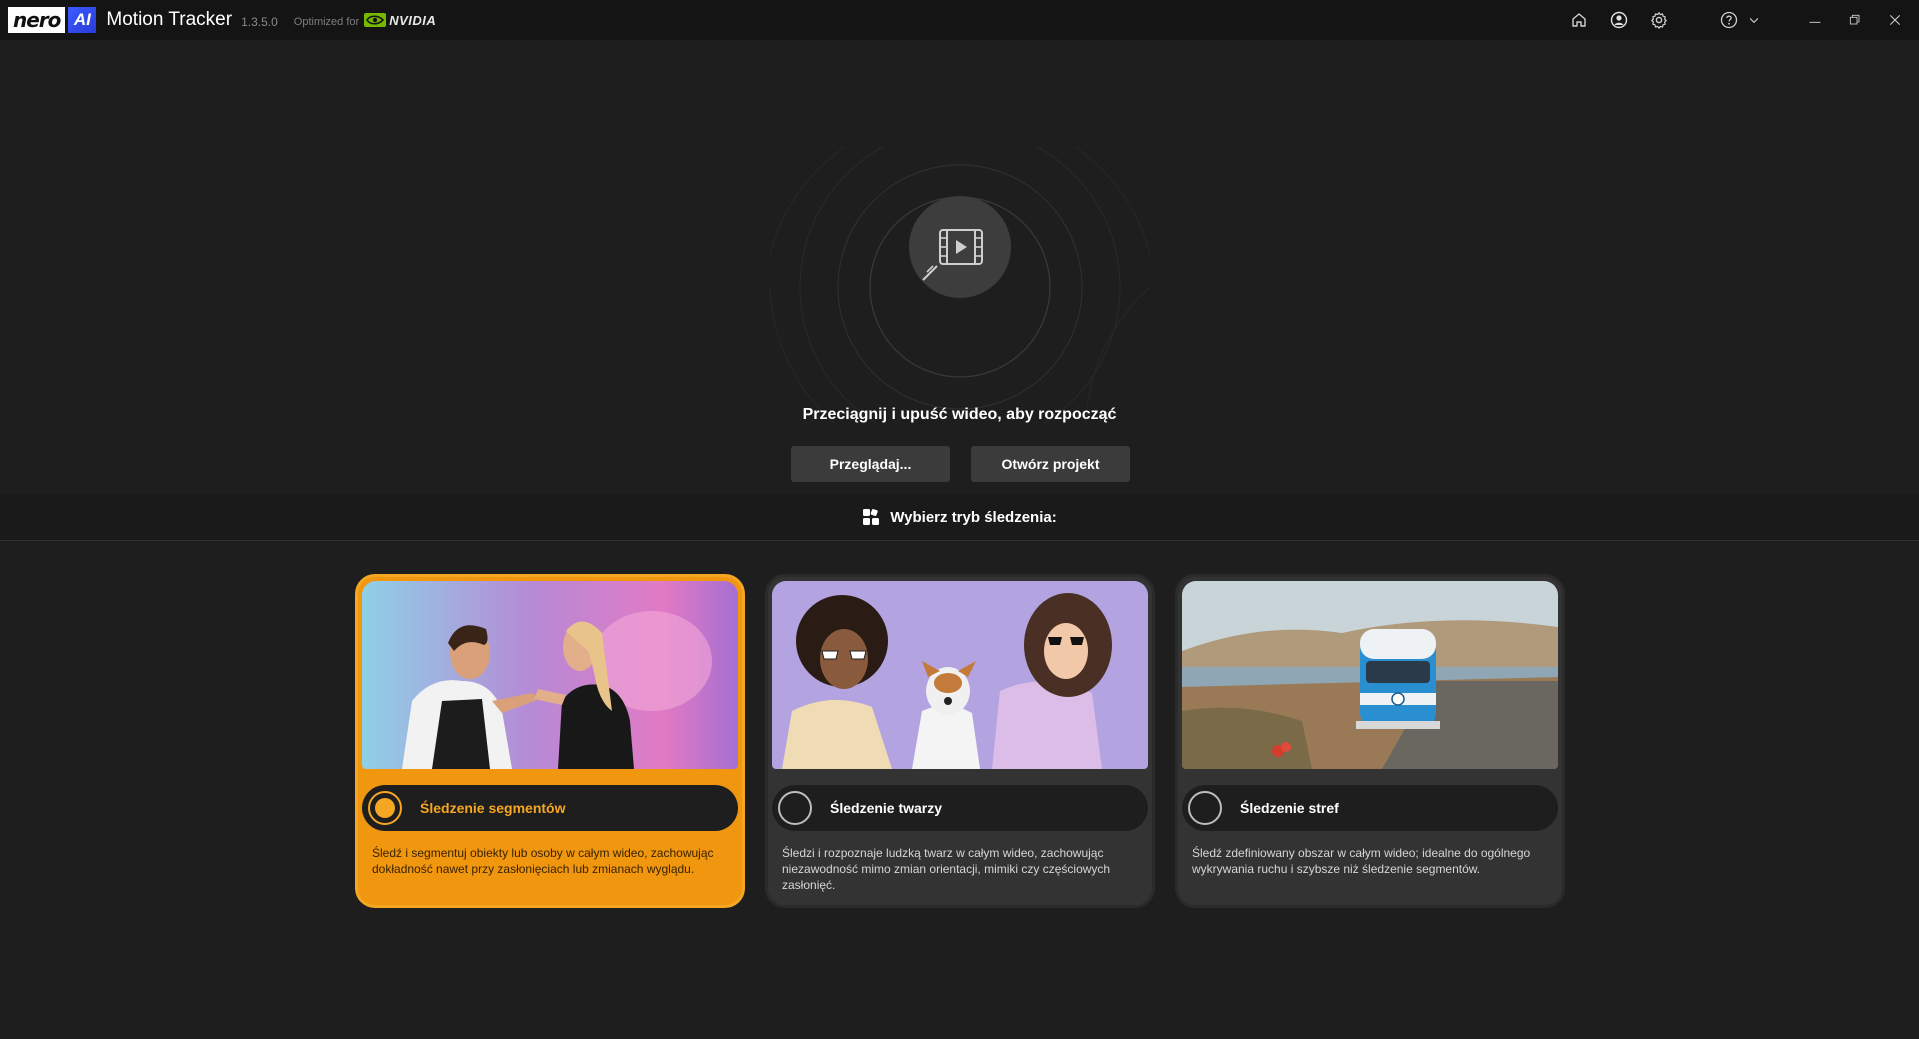 The height and width of the screenshot is (1039, 1919). Describe the element at coordinates (1855, 20) in the screenshot. I see `restore-icon` at that location.